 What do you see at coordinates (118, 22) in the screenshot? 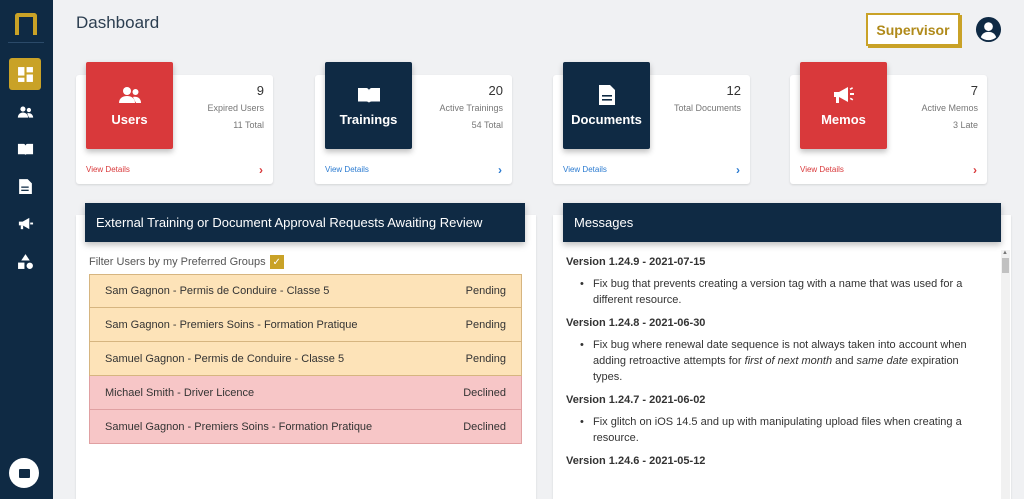
I see `page-title: Dashboard` at bounding box center [118, 22].